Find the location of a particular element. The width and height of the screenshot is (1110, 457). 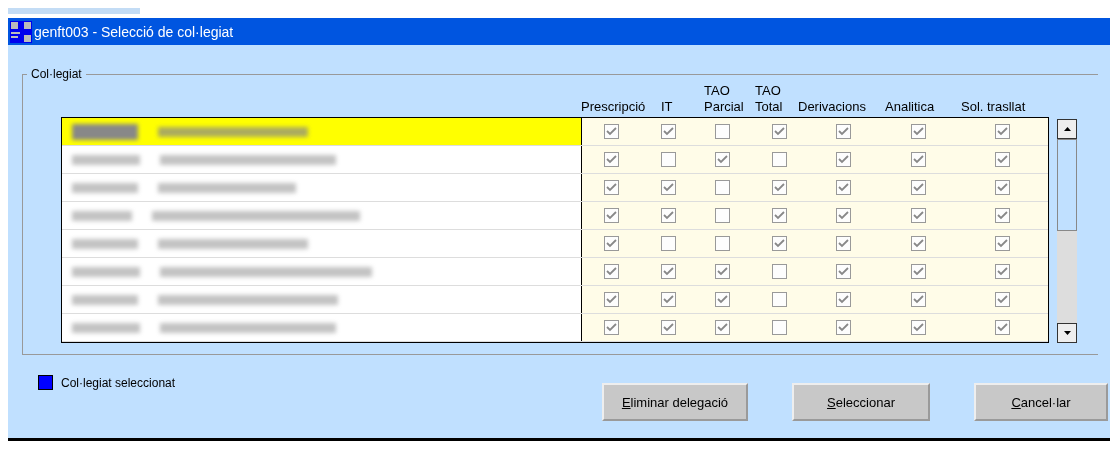

legend-label: Col·legiat seleccionat is located at coordinates (118, 382).